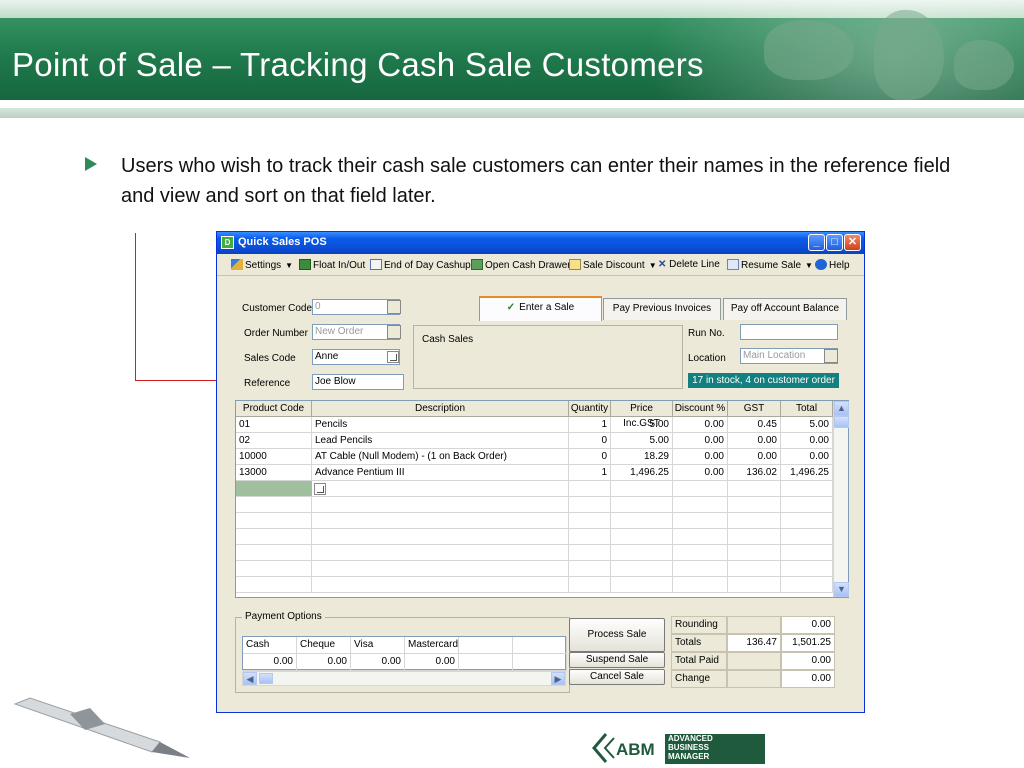 The width and height of the screenshot is (1024, 768). Describe the element at coordinates (590, 409) in the screenshot. I see `column-header-quantity: Quantity` at that location.